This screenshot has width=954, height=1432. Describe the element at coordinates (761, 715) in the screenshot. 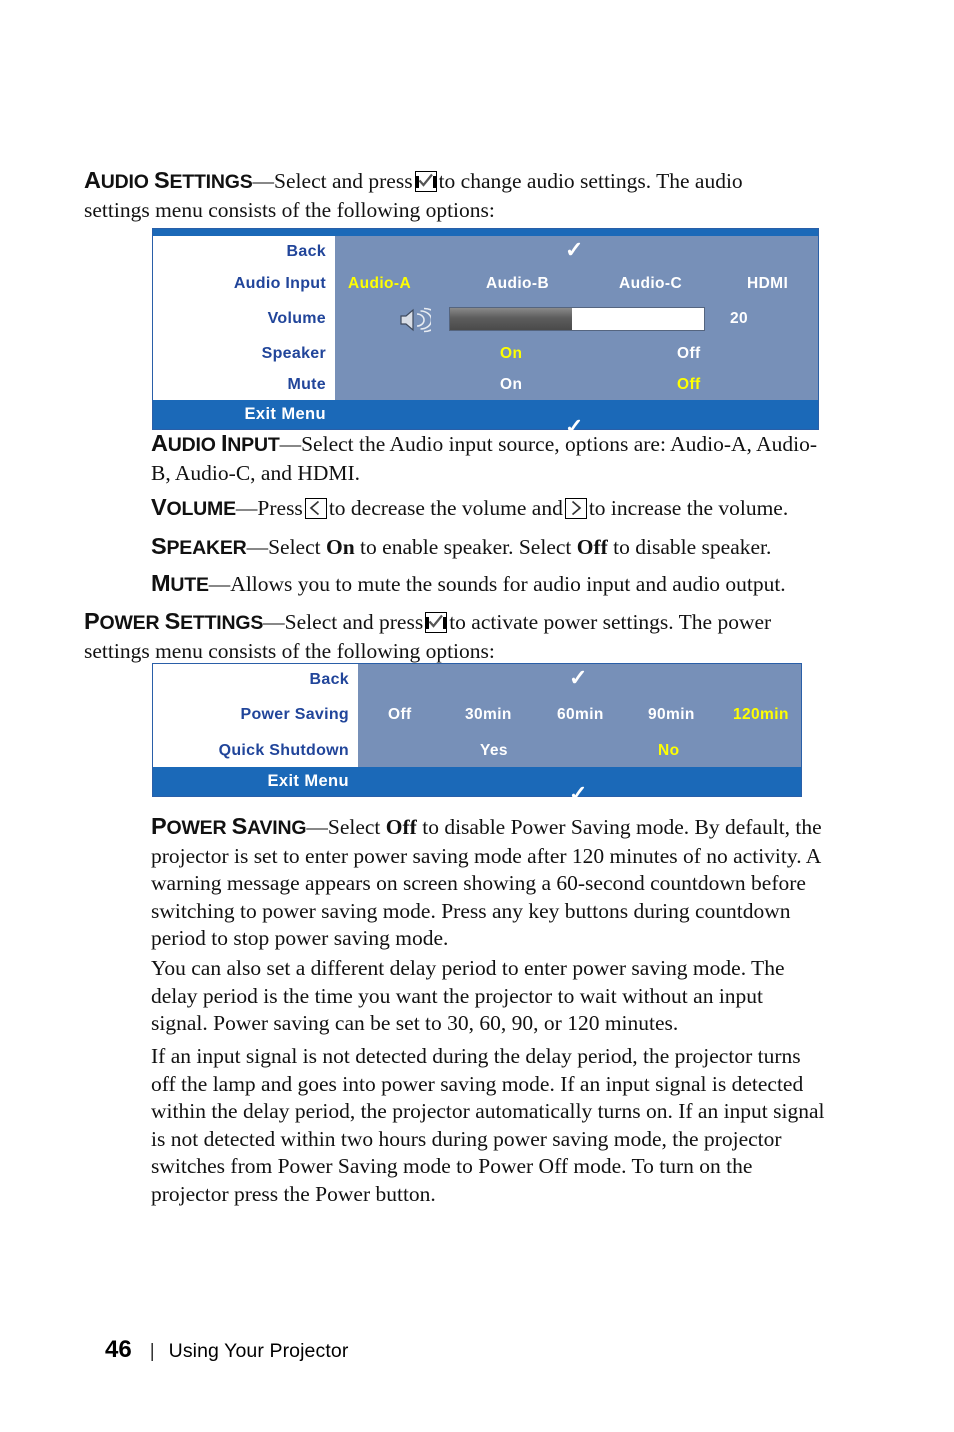

I see `osd-option-120min: 120min` at that location.